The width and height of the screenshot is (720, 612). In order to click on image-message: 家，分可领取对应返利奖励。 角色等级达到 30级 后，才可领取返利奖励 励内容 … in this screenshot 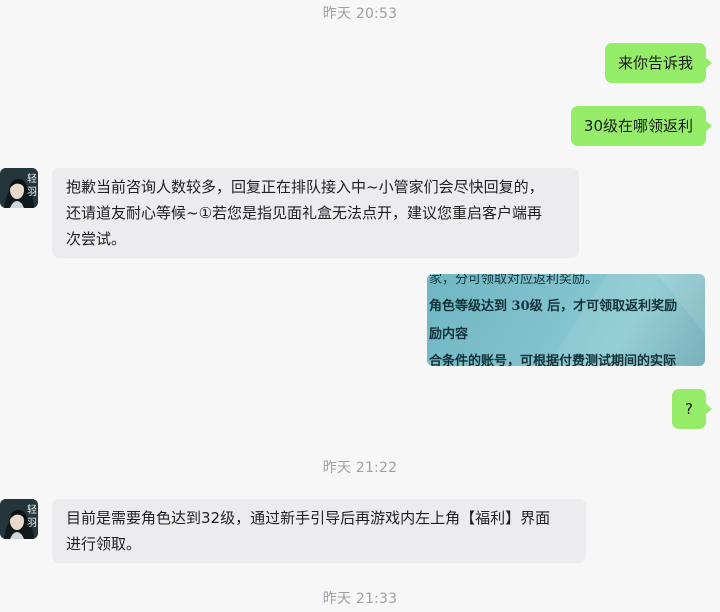, I will do `click(566, 320)`.